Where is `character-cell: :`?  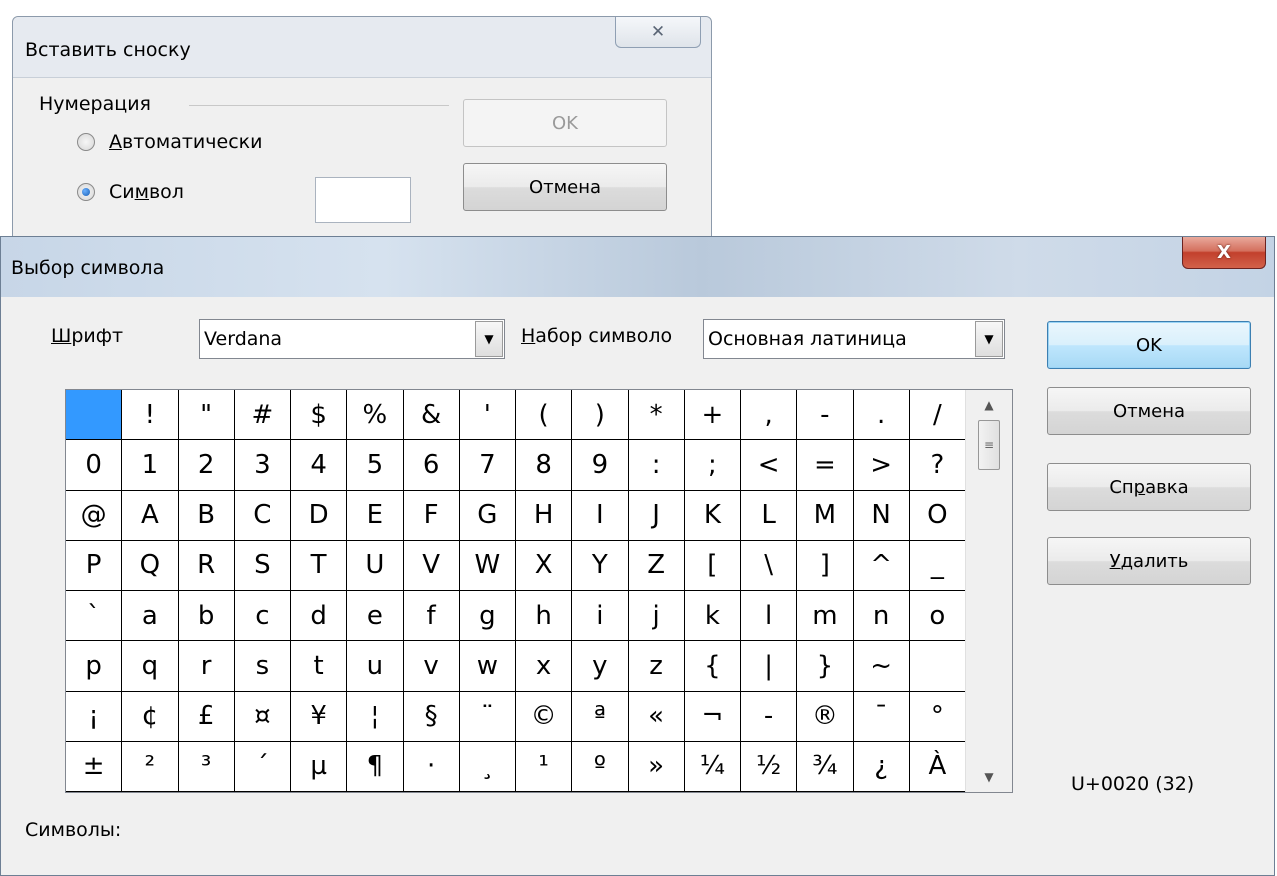
character-cell: : is located at coordinates (656, 465).